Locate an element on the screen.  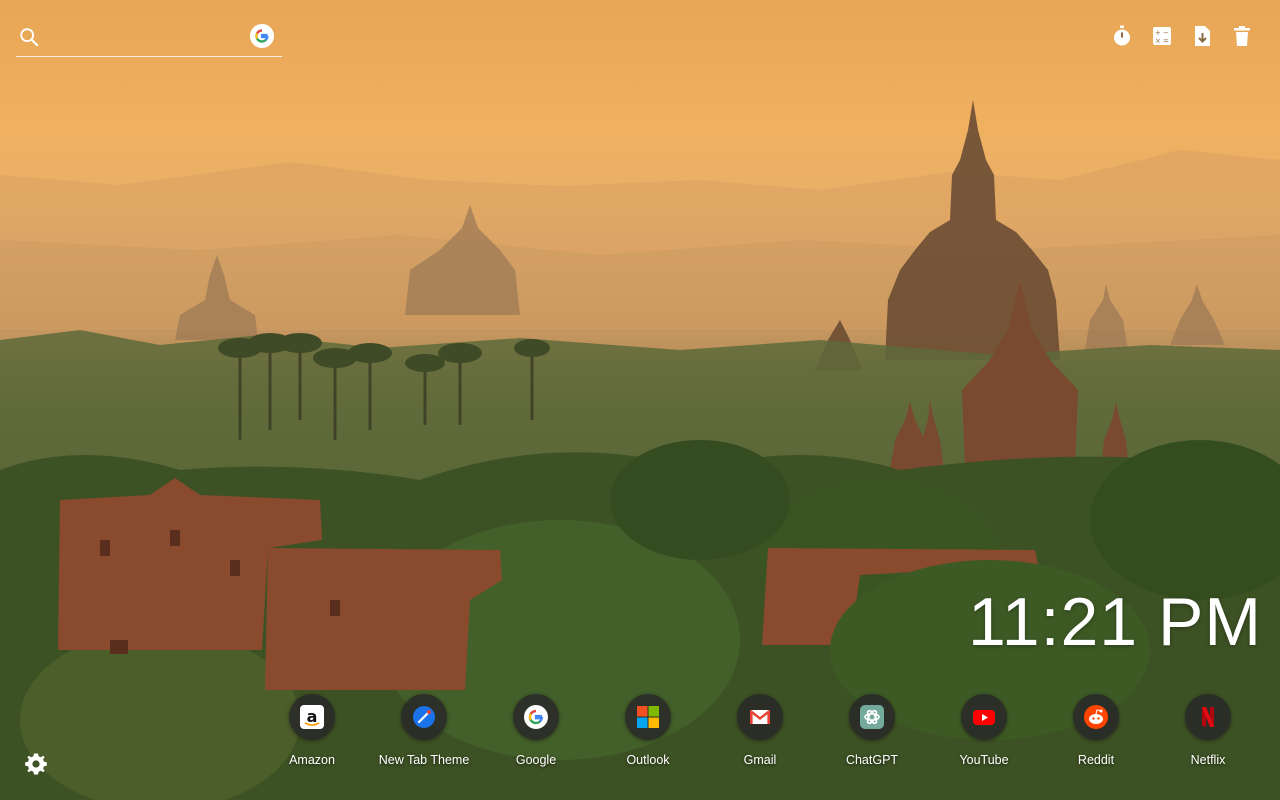
clock: 11:21 PM is located at coordinates (1114, 622).